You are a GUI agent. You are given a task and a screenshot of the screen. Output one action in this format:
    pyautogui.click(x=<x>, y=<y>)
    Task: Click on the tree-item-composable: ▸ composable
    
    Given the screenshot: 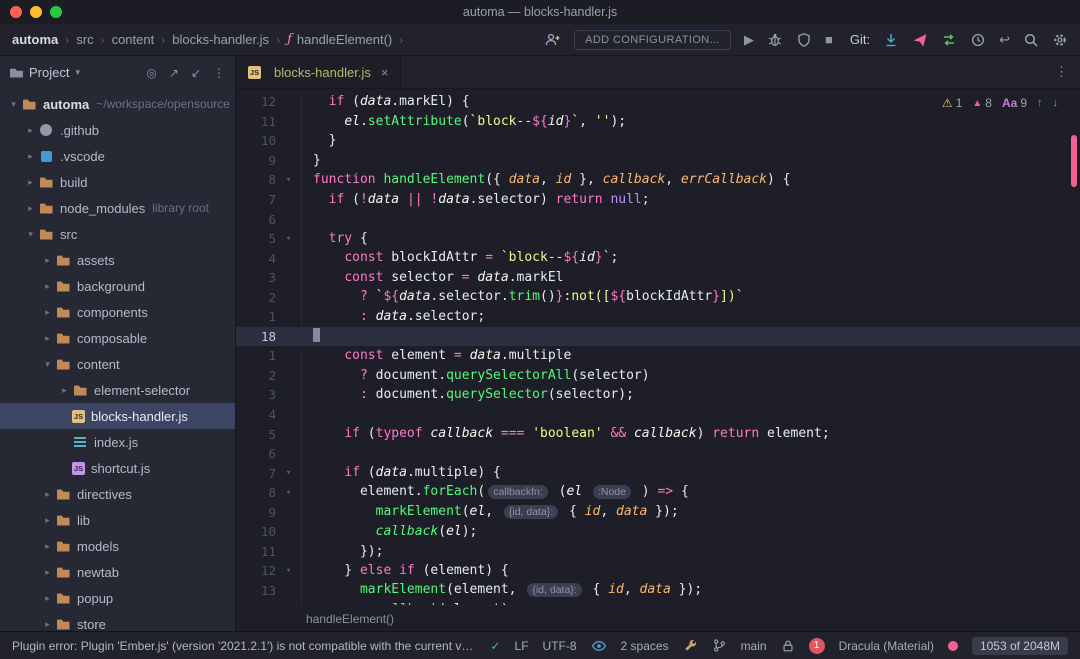 What is the action you would take?
    pyautogui.click(x=117, y=338)
    